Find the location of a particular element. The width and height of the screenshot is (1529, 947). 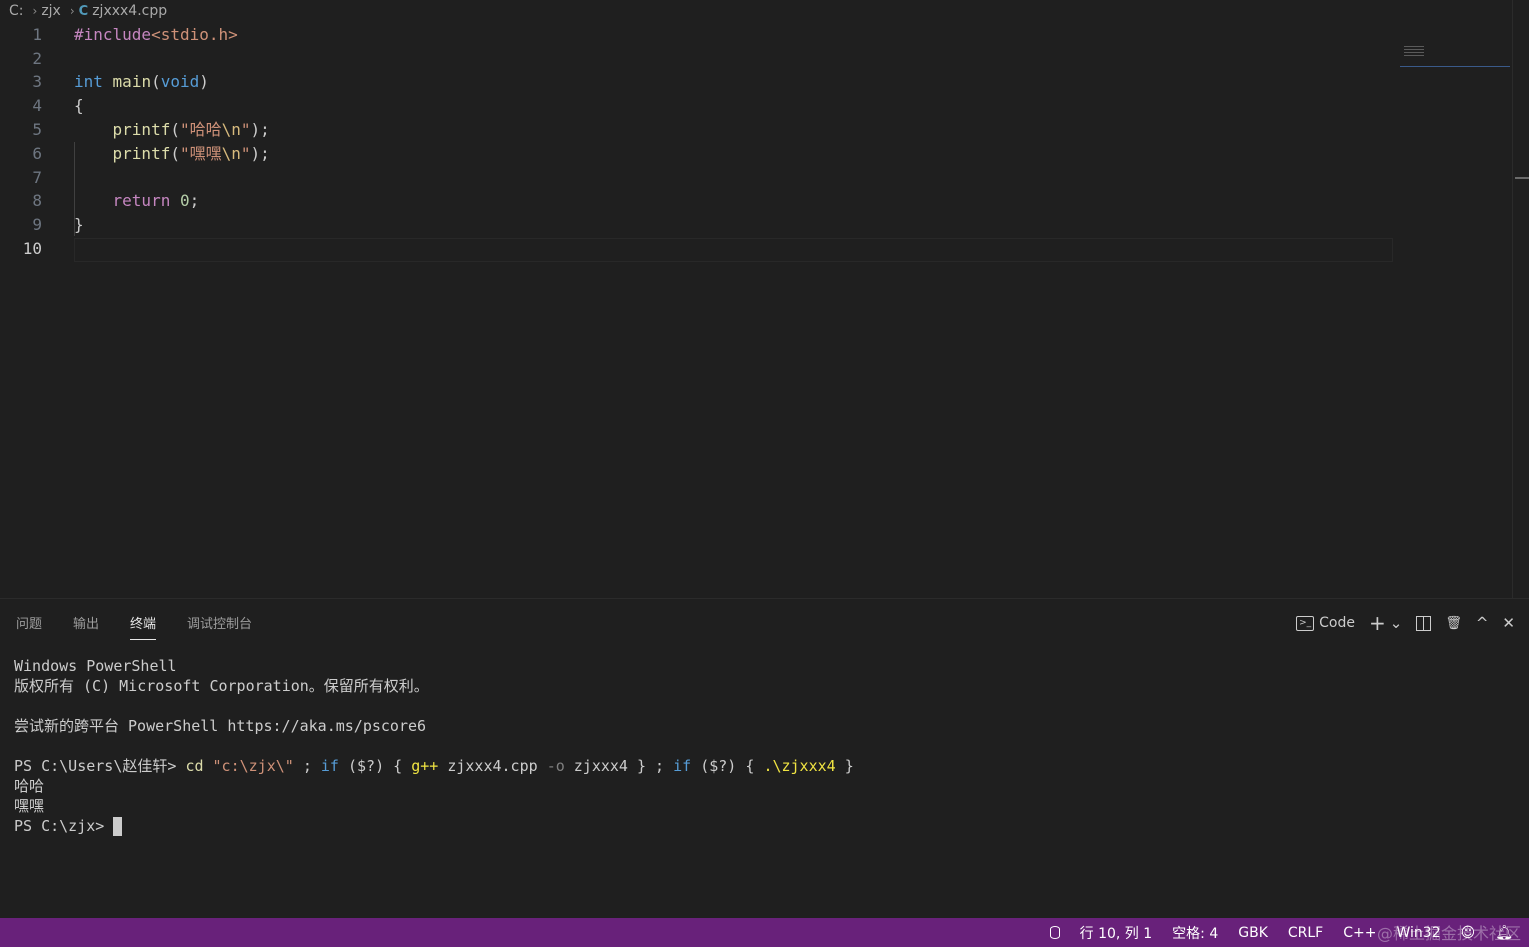

indentation: 空格: 4 is located at coordinates (1195, 933).